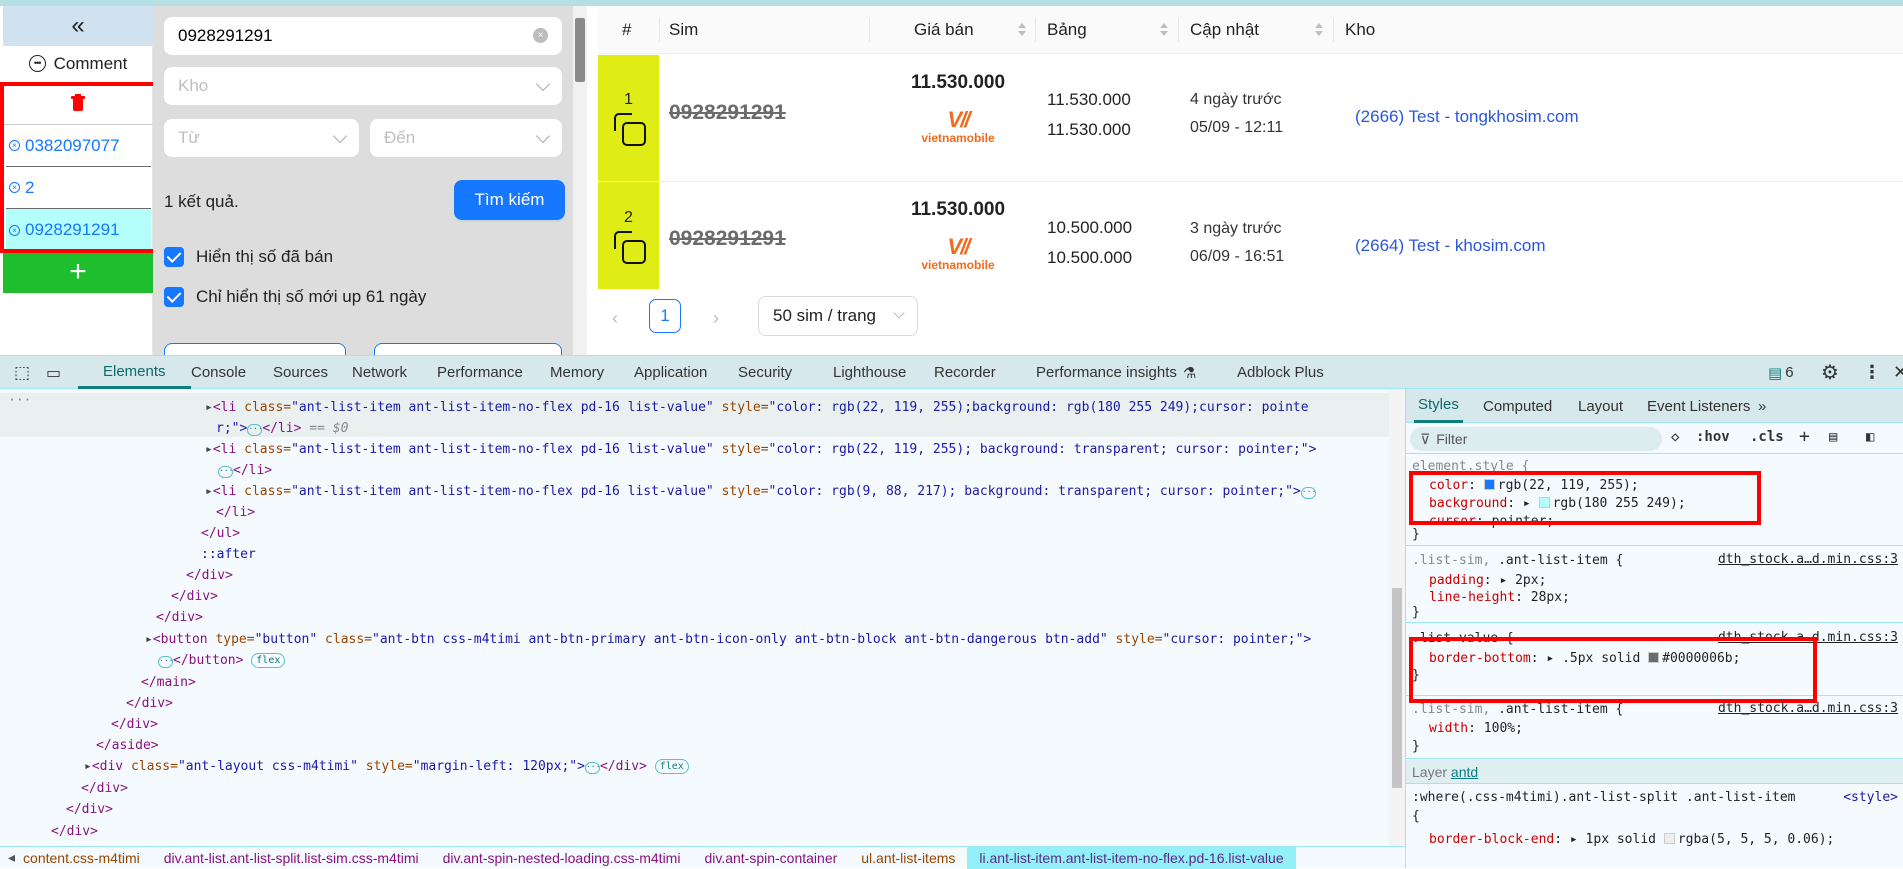 This screenshot has height=869, width=1903. I want to click on toggle-sidebar-icon: ◧, so click(1870, 437).